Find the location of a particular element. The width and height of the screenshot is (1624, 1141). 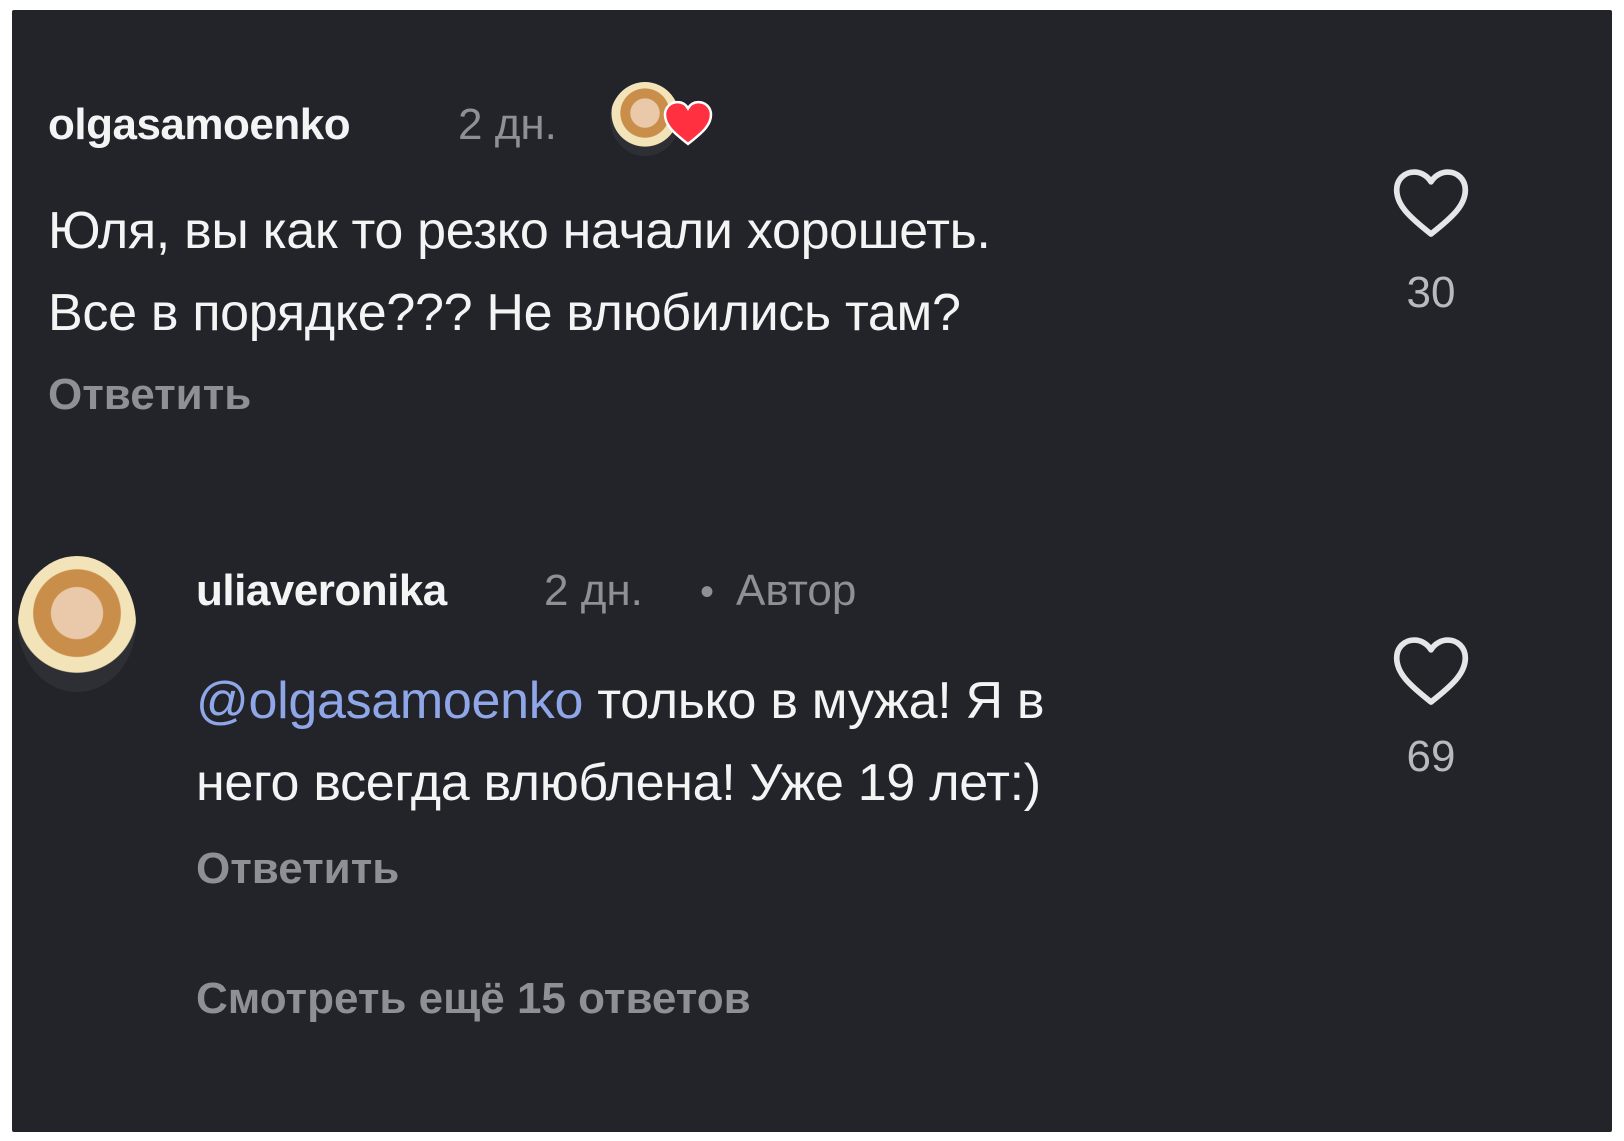

comment-text-fragment: только в мужа! Я в is located at coordinates (821, 701).